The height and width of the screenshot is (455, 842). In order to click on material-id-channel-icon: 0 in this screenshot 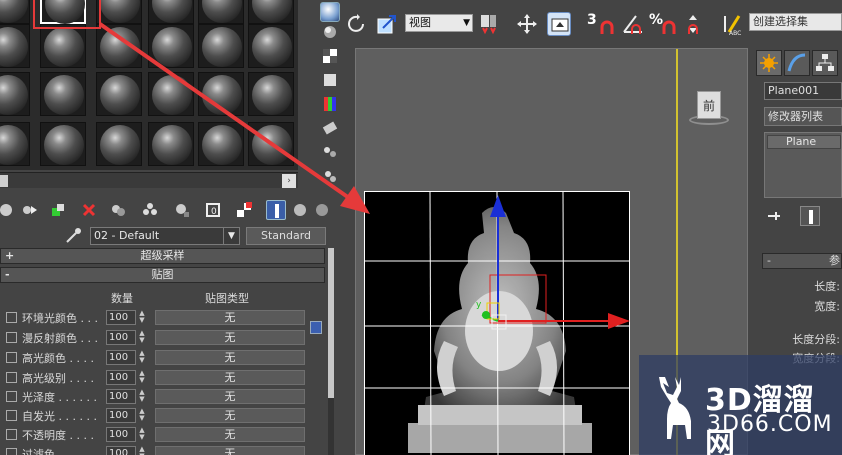, I will do `click(214, 210)`.